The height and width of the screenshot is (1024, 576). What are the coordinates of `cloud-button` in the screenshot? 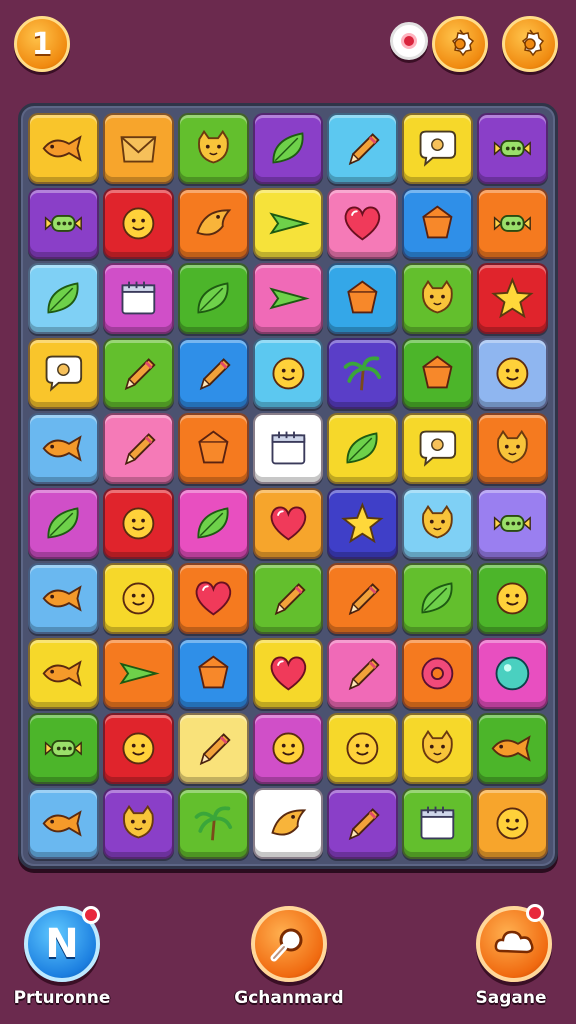 It's located at (514, 943).